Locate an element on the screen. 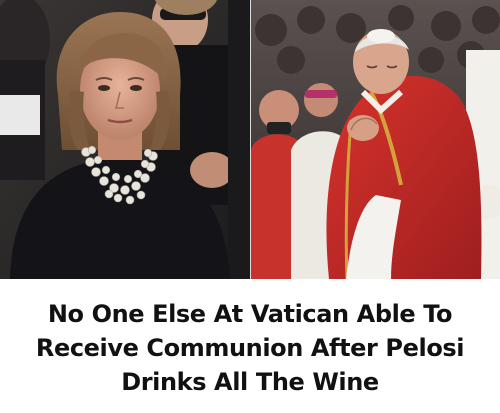 The width and height of the screenshot is (500, 413). caption-line-2: Receive Communion After Pelosi is located at coordinates (250, 348).